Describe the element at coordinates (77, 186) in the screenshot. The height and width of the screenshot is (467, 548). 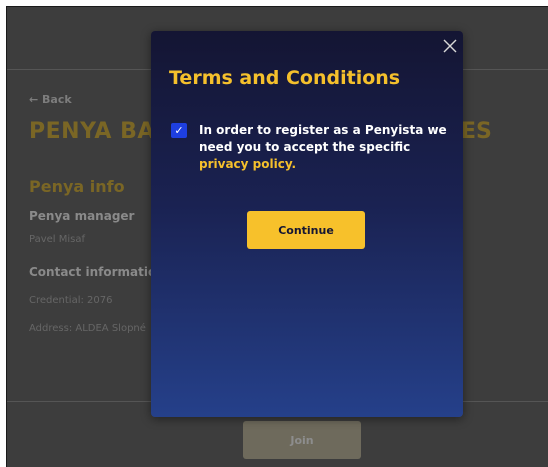
I see `penya-info-heading: Penya info` at that location.